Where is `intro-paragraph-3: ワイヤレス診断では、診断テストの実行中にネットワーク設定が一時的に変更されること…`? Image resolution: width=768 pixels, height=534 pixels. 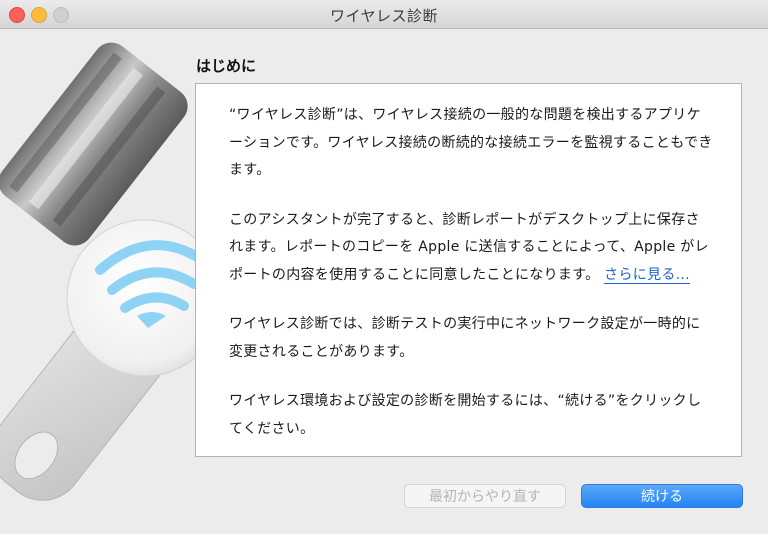
intro-paragraph-3: ワイヤレス診断では、診断テストの実行中にネットワーク設定が一時的に変更されること… is located at coordinates (465, 338).